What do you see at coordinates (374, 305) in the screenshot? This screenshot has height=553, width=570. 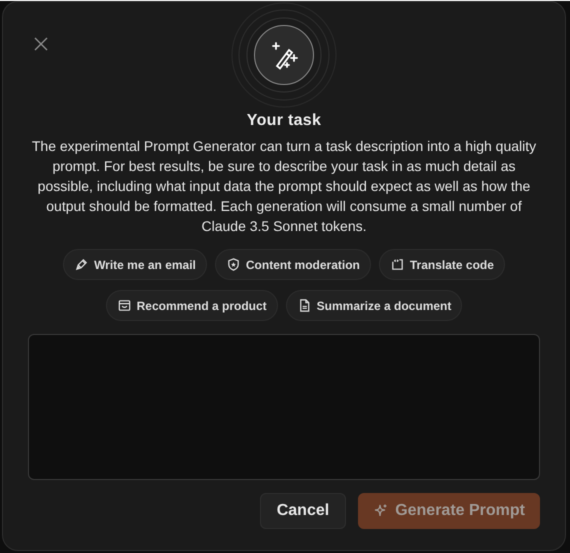 I see `suggestion-chip: Summarize a document` at bounding box center [374, 305].